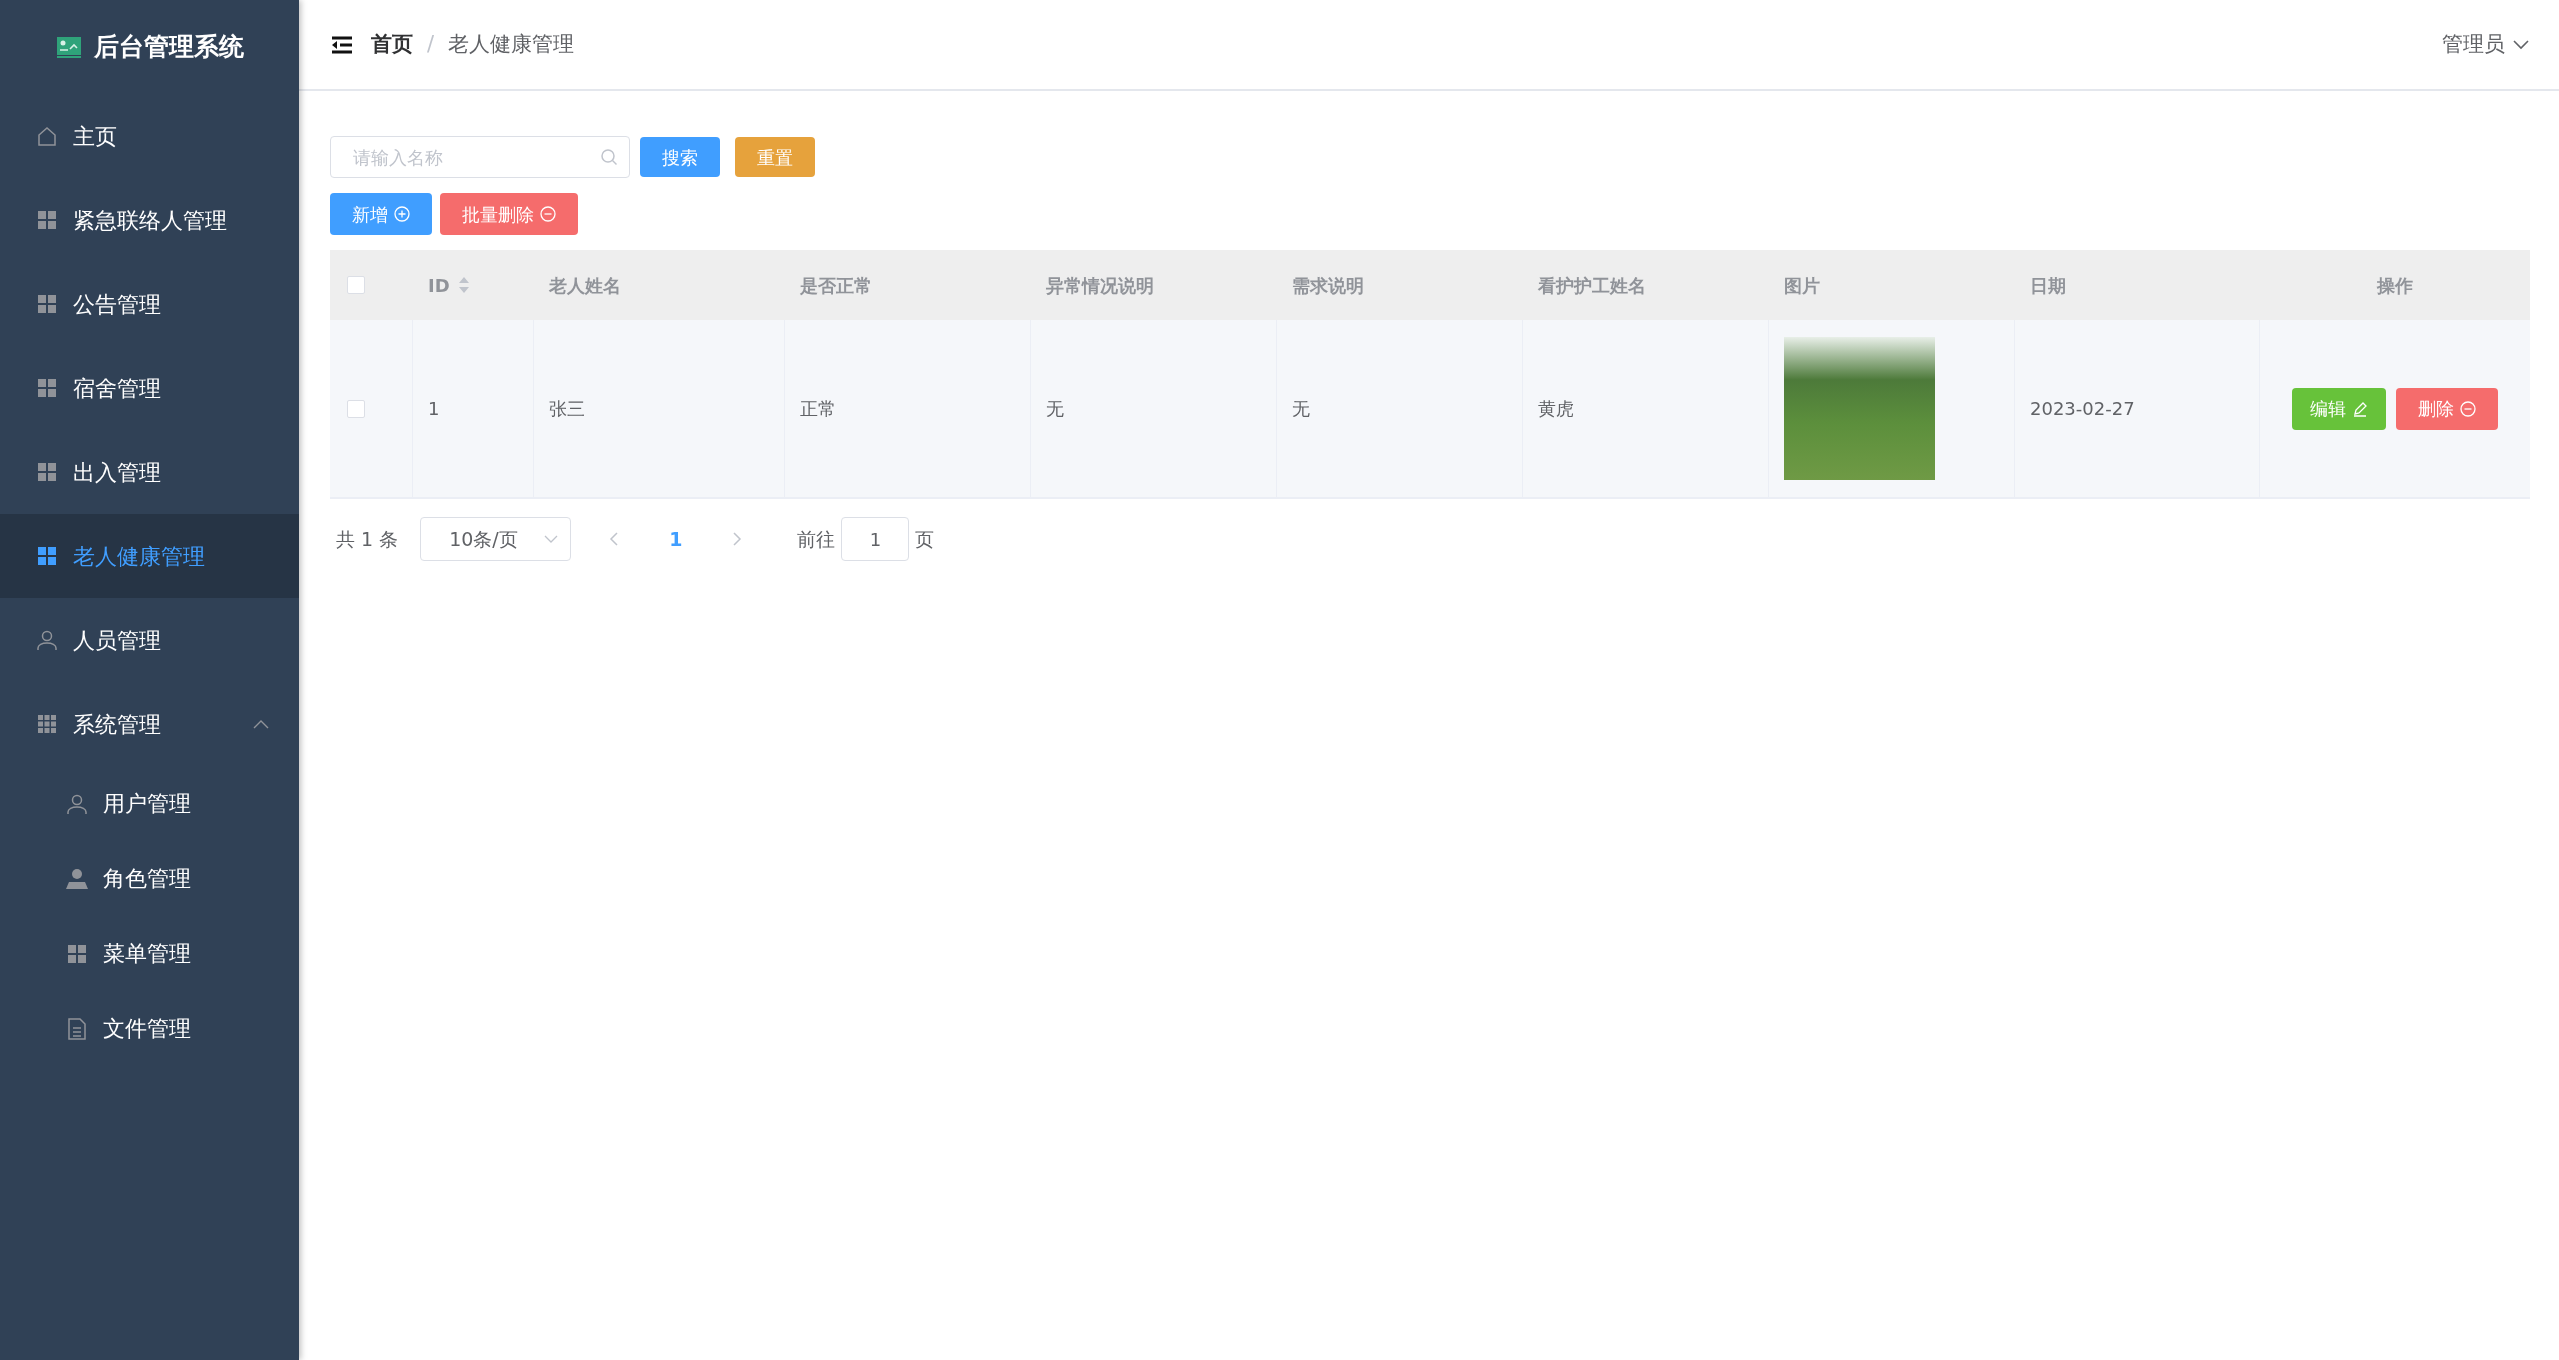 The height and width of the screenshot is (1360, 2559). What do you see at coordinates (2048, 285) in the screenshot?
I see `column-header: 日期` at bounding box center [2048, 285].